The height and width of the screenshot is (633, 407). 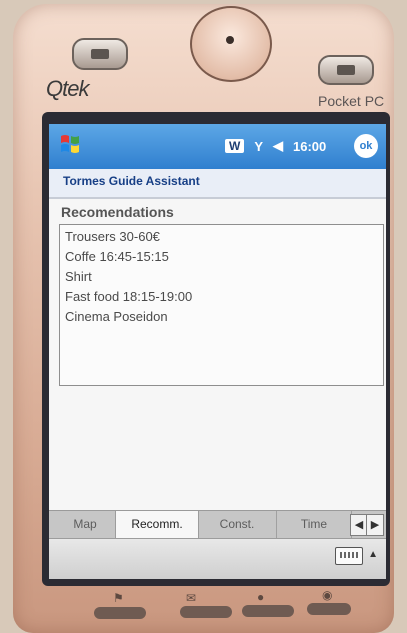 What do you see at coordinates (128, 296) in the screenshot?
I see `list-item: Fast food 18:15-19:00` at bounding box center [128, 296].